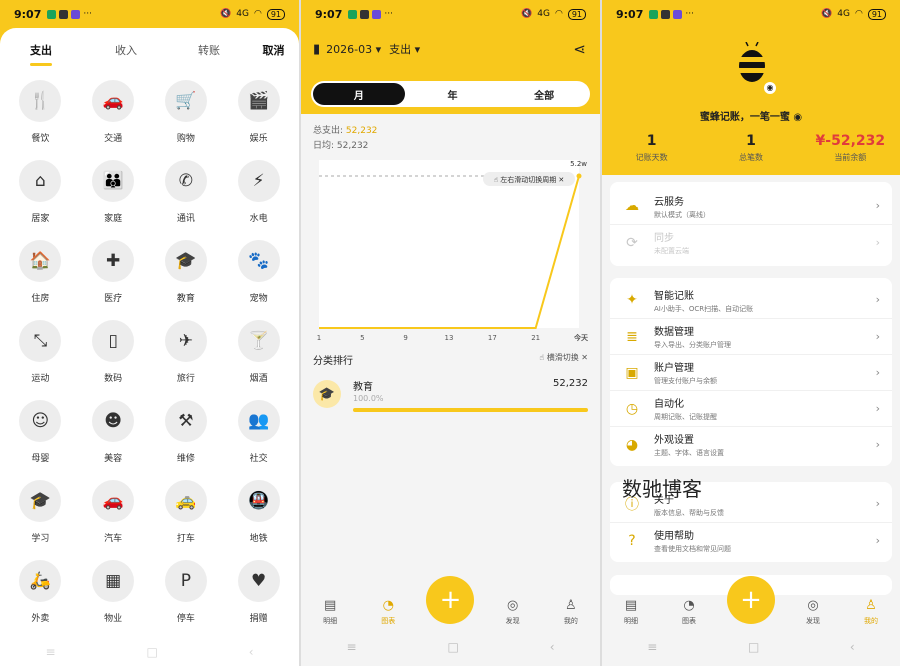 This screenshot has width=900, height=666. Describe the element at coordinates (113, 113) in the screenshot. I see `category-item: 🚗 交通` at that location.